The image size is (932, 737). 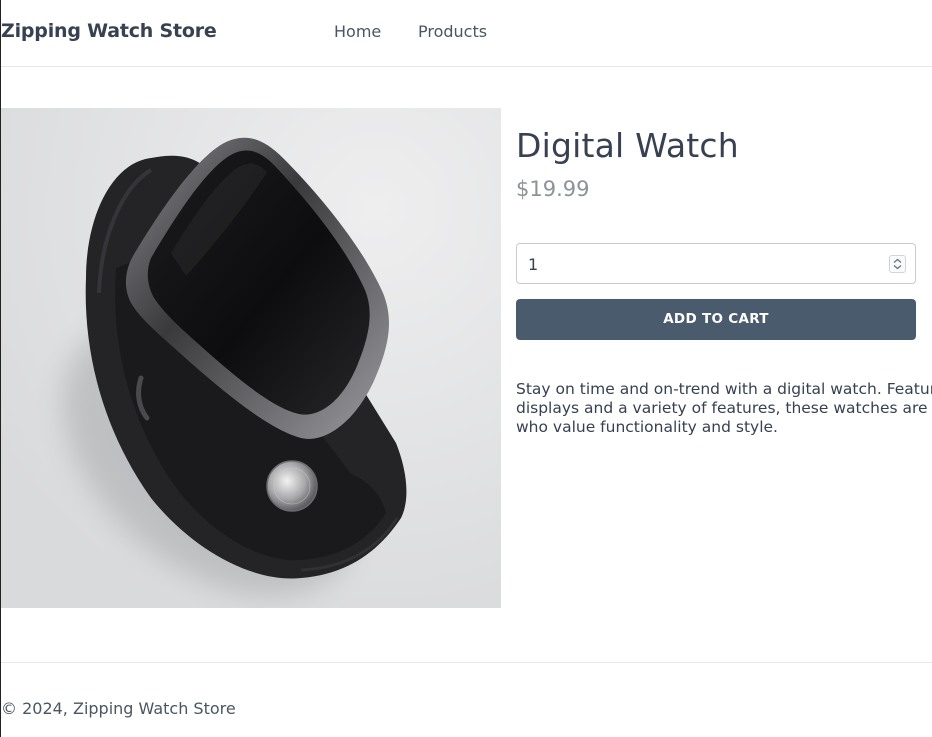 What do you see at coordinates (466, 699) in the screenshot?
I see `site-footer: © 2024, Zipping Watch Store` at bounding box center [466, 699].